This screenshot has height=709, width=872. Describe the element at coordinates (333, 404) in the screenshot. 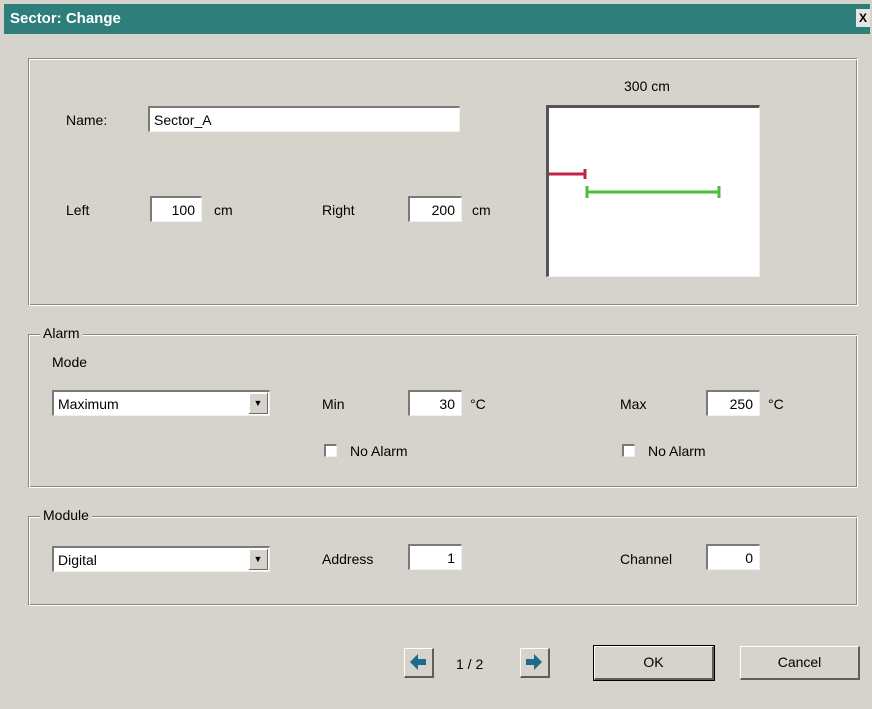

I see `min-label: Min` at that location.